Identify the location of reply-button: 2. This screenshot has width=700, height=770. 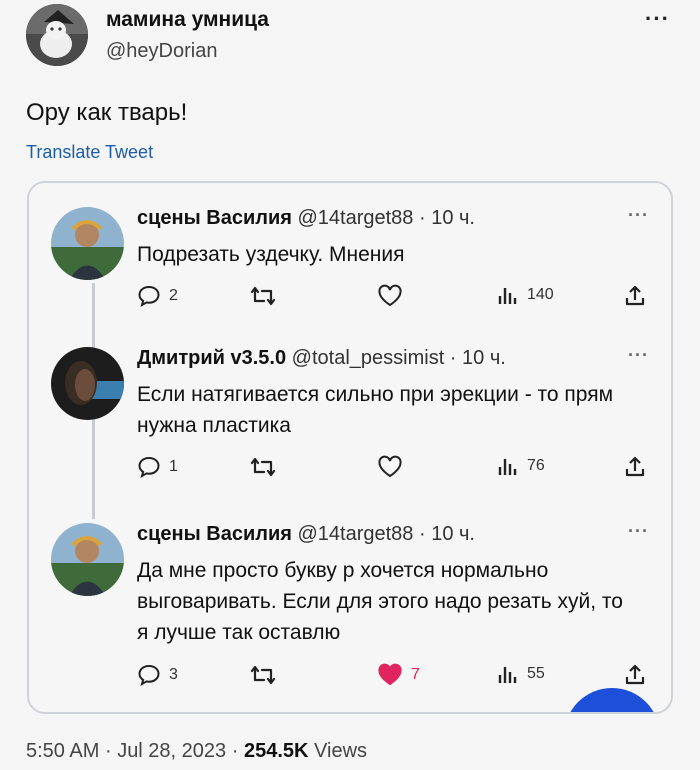
(157, 296).